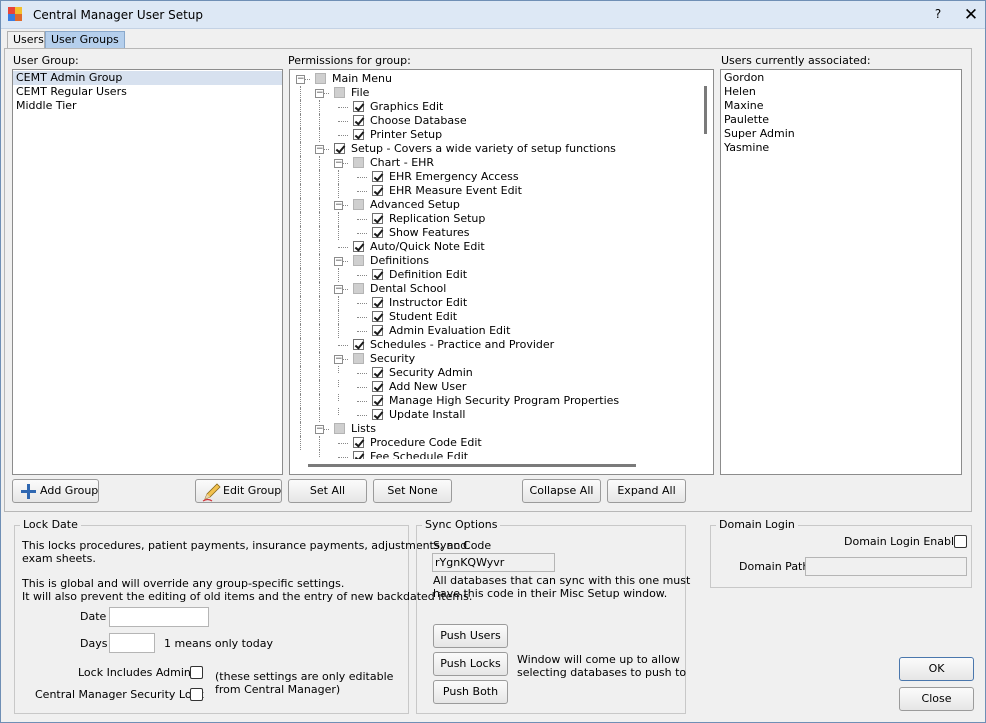  I want to click on tree-row: EHR Measure Event Edit, so click(495, 191).